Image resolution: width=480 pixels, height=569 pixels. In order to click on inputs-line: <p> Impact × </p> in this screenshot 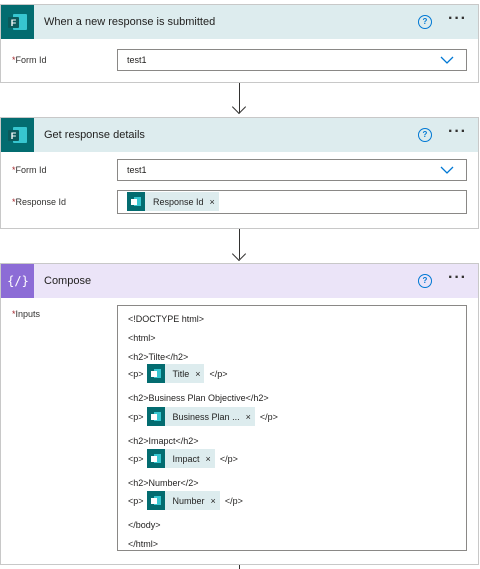, I will do `click(183, 458)`.